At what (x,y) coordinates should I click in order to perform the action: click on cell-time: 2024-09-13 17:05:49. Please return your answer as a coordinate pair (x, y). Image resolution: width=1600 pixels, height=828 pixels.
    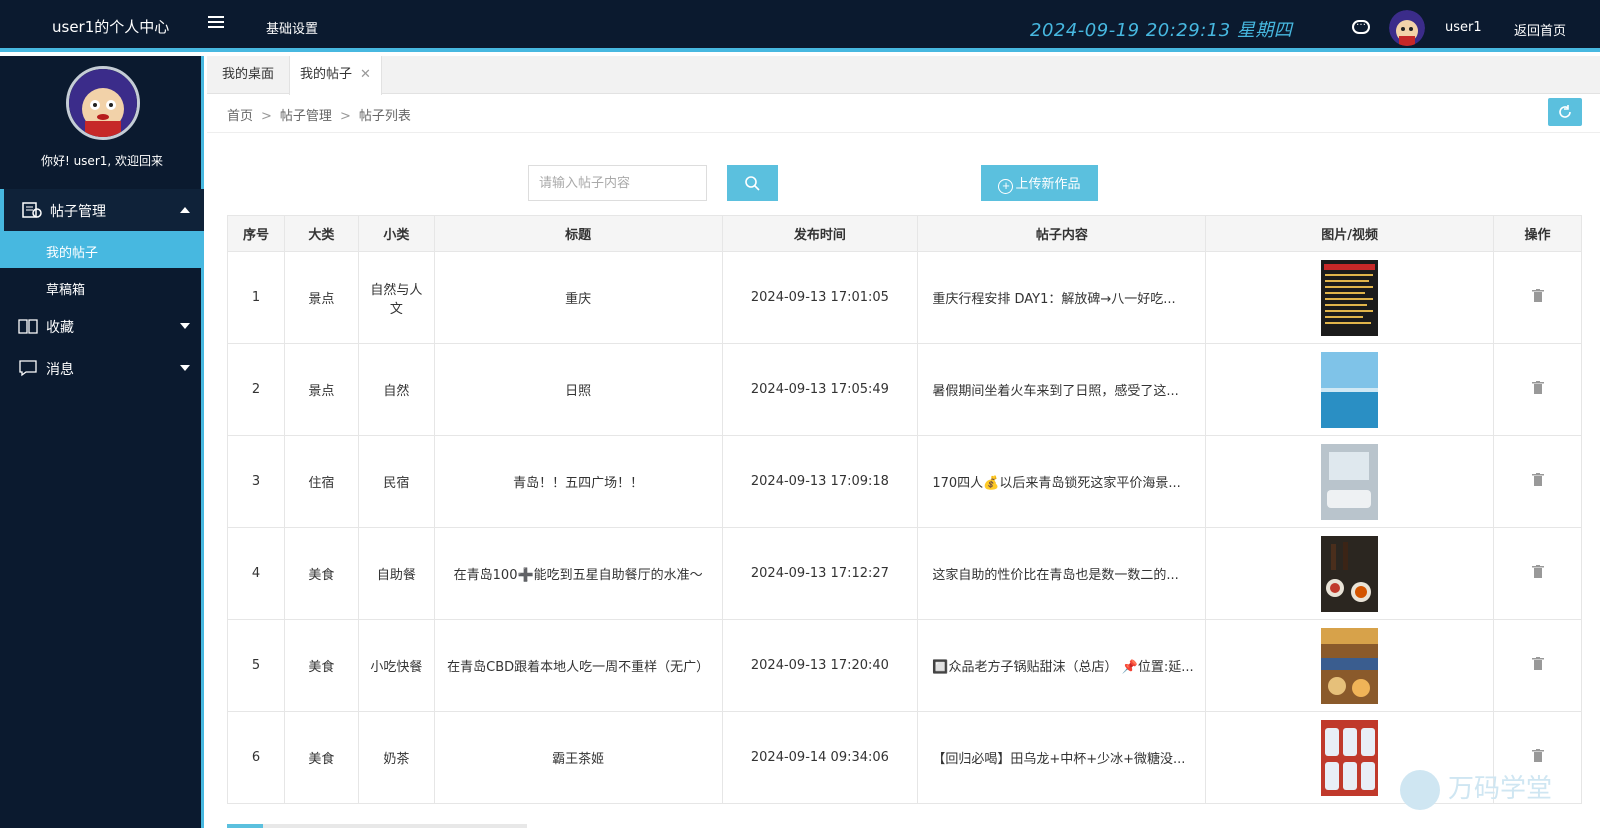
    Looking at the image, I should click on (820, 389).